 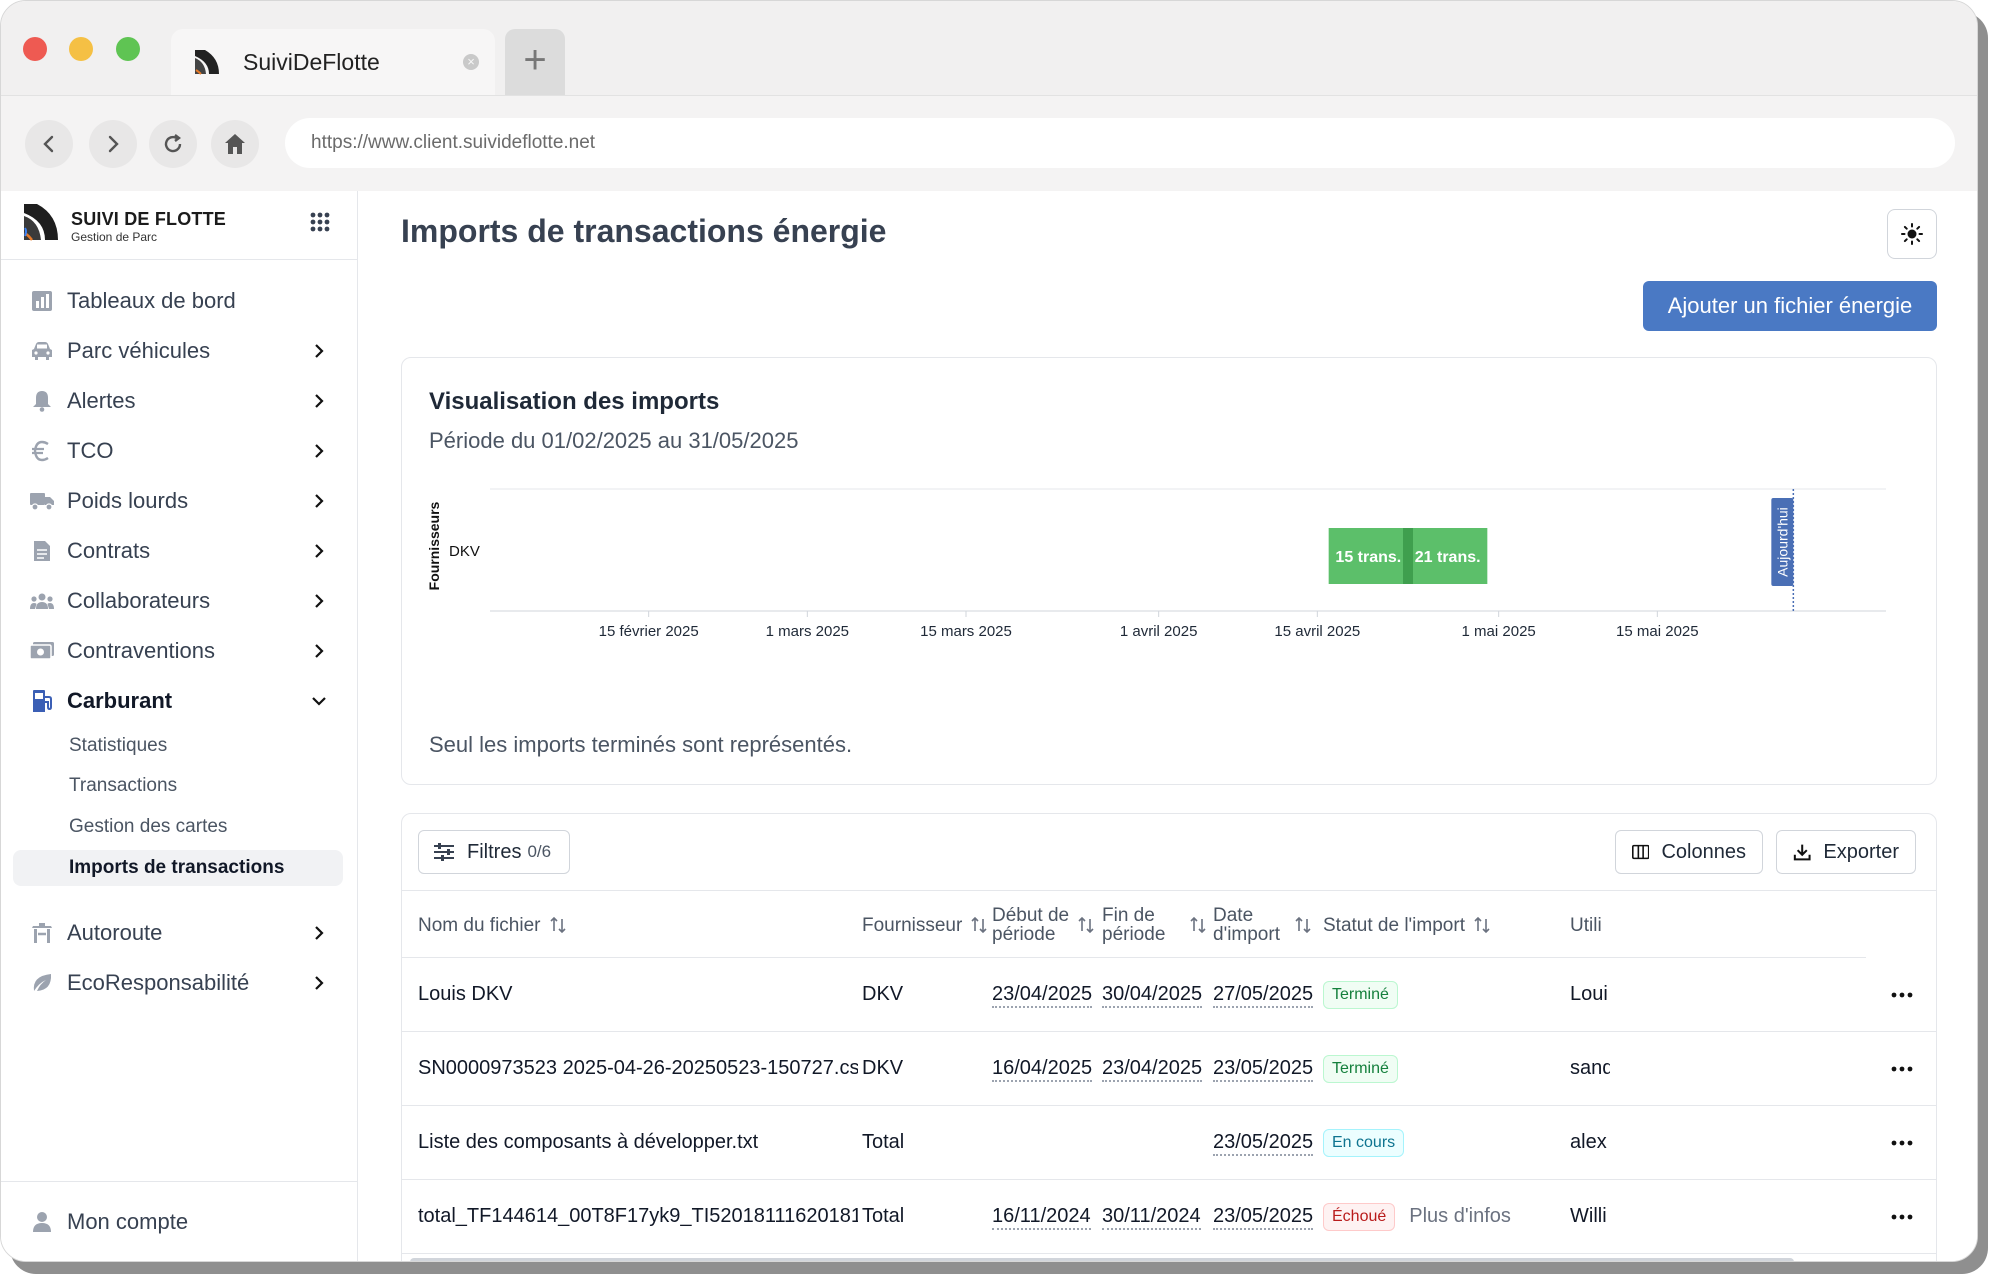 I want to click on columns-button: Colonnes, so click(x=1689, y=852).